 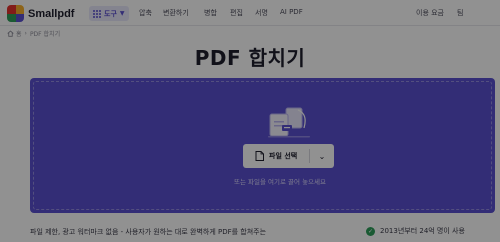 I want to click on page-title: PDF 합치기, so click(x=250, y=58).